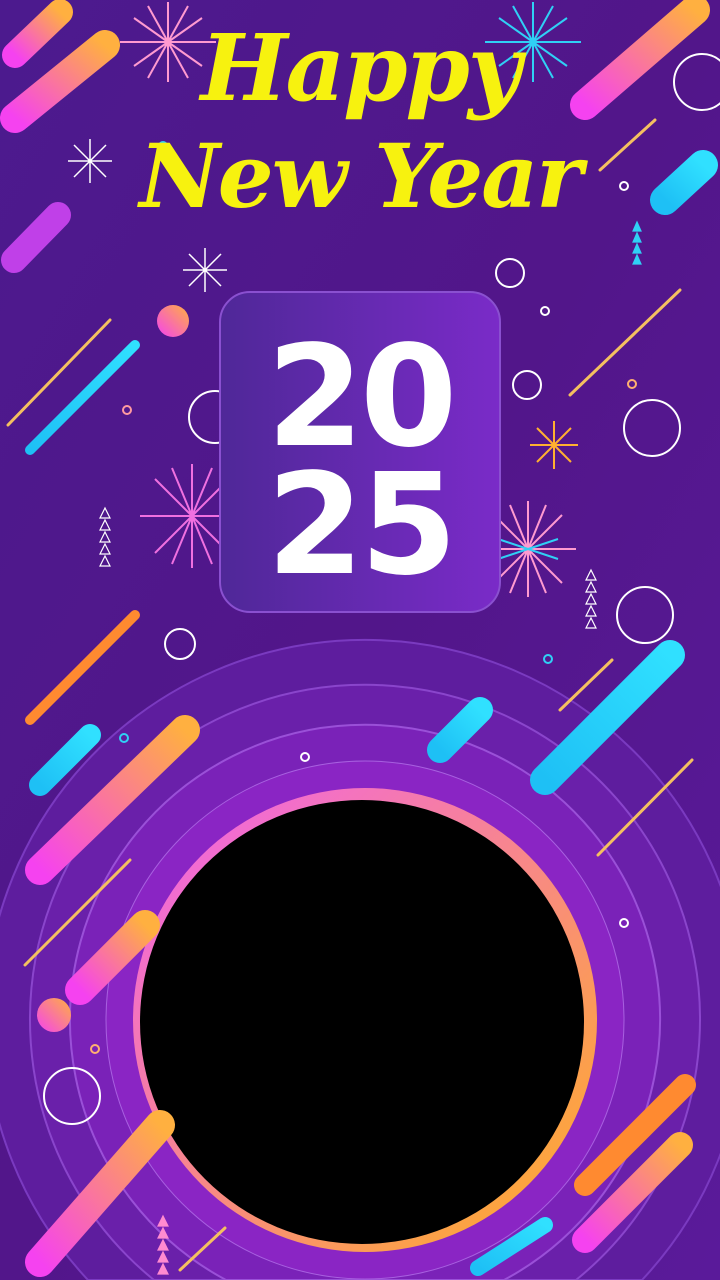 Image resolution: width=720 pixels, height=1280 pixels. I want to click on year-bottom-digits: 25, so click(362, 525).